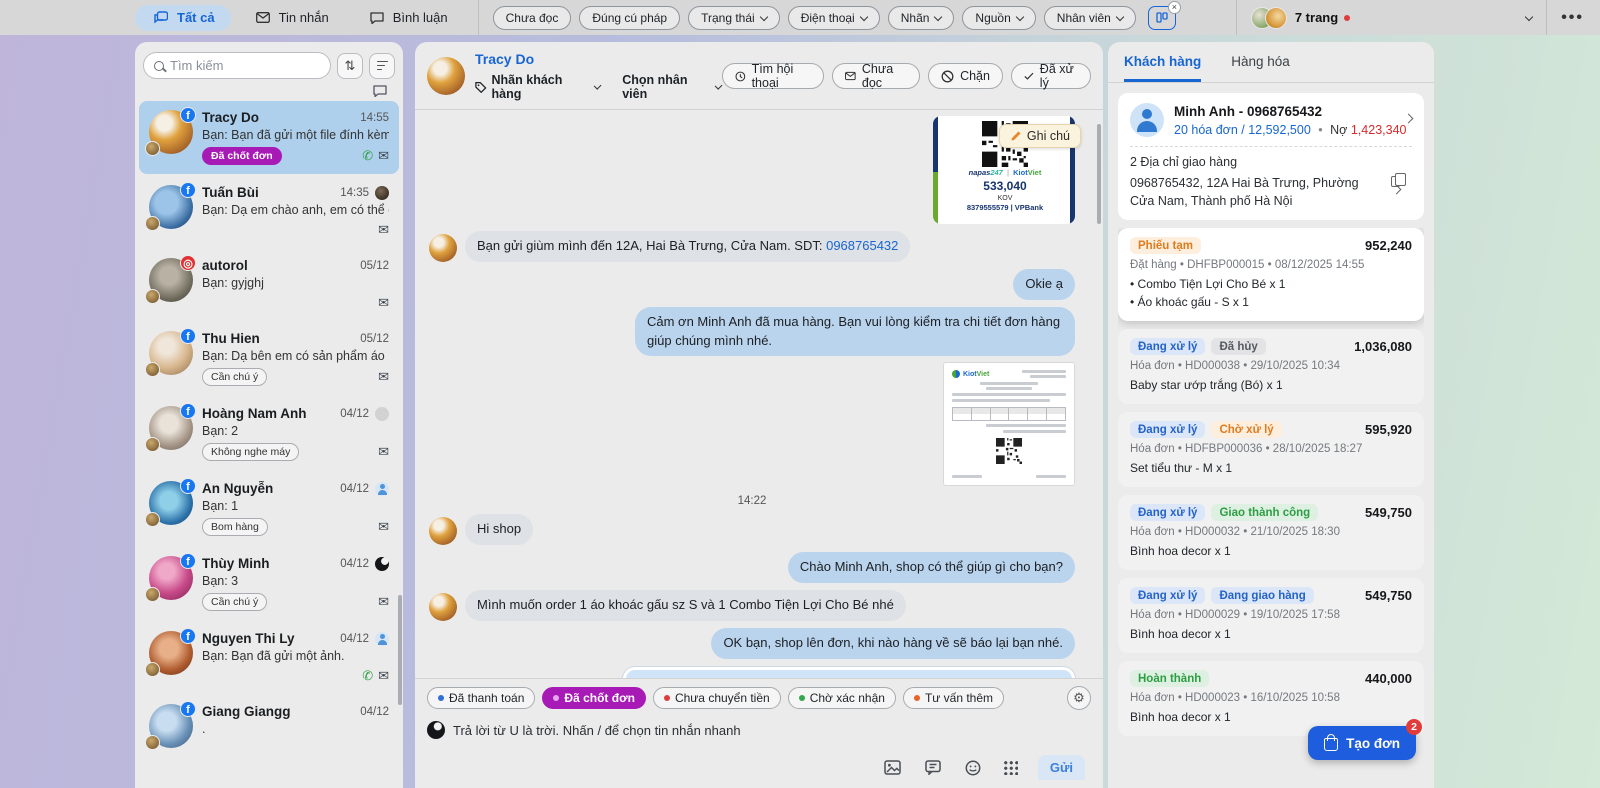 This screenshot has width=1600, height=788. Describe the element at coordinates (1089, 17) in the screenshot. I see `filter-staff: Nhân viên` at that location.